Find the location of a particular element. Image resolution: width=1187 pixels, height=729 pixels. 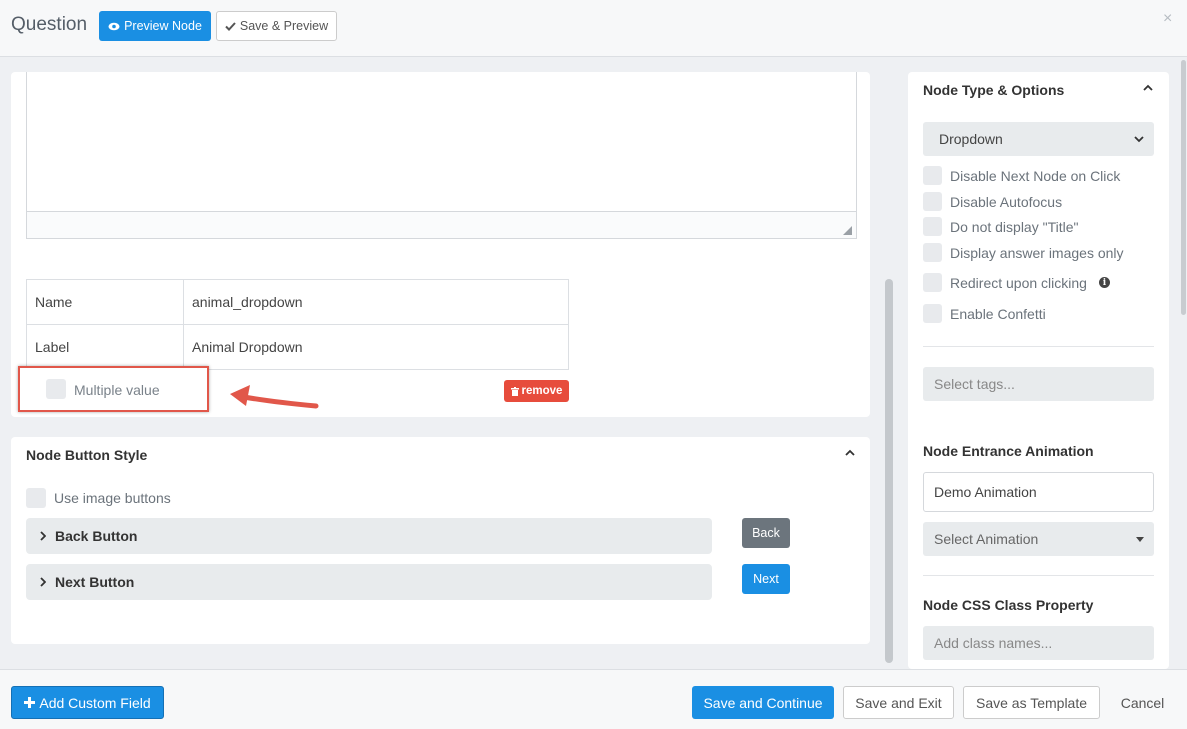

hide-title-checkbox is located at coordinates (932, 226).